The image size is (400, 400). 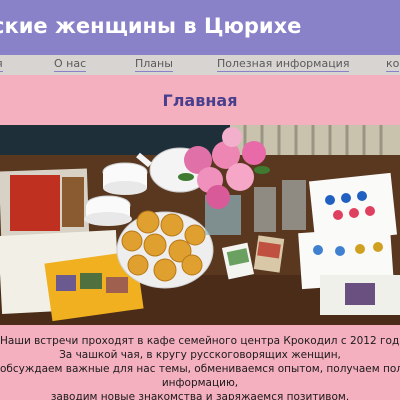 What do you see at coordinates (70, 64) in the screenshot?
I see `nav-item-about: О нас` at bounding box center [70, 64].